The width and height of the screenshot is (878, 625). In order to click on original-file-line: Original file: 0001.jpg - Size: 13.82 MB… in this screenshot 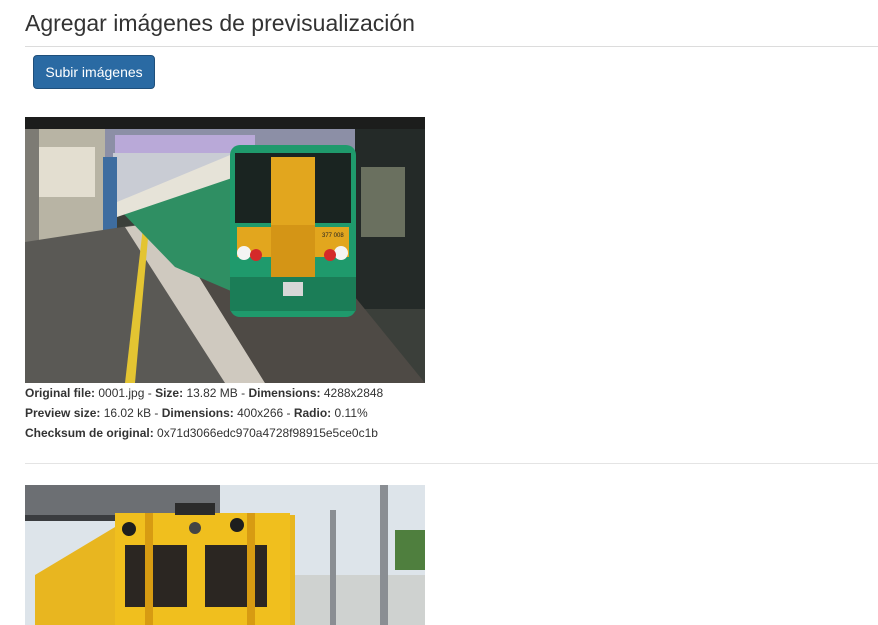, I will do `click(204, 393)`.